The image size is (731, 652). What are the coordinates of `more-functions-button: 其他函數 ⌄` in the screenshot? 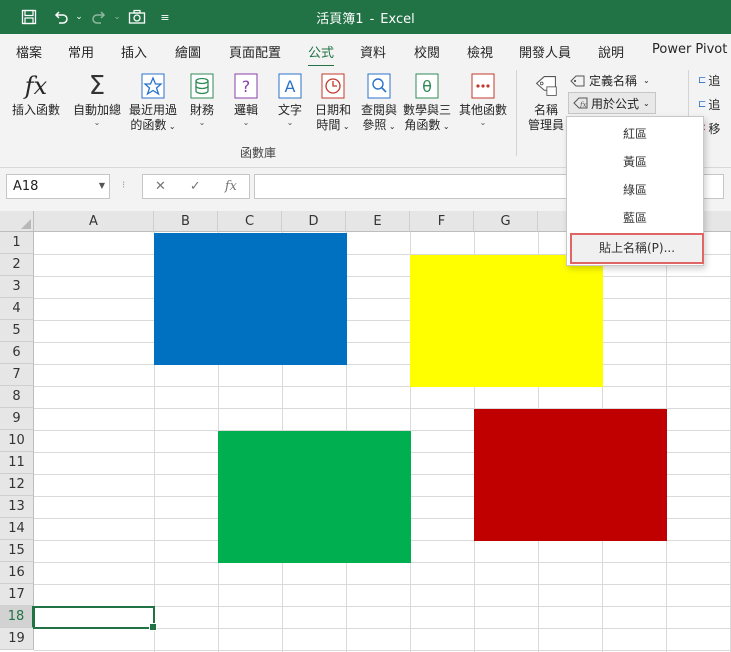 It's located at (483, 100).